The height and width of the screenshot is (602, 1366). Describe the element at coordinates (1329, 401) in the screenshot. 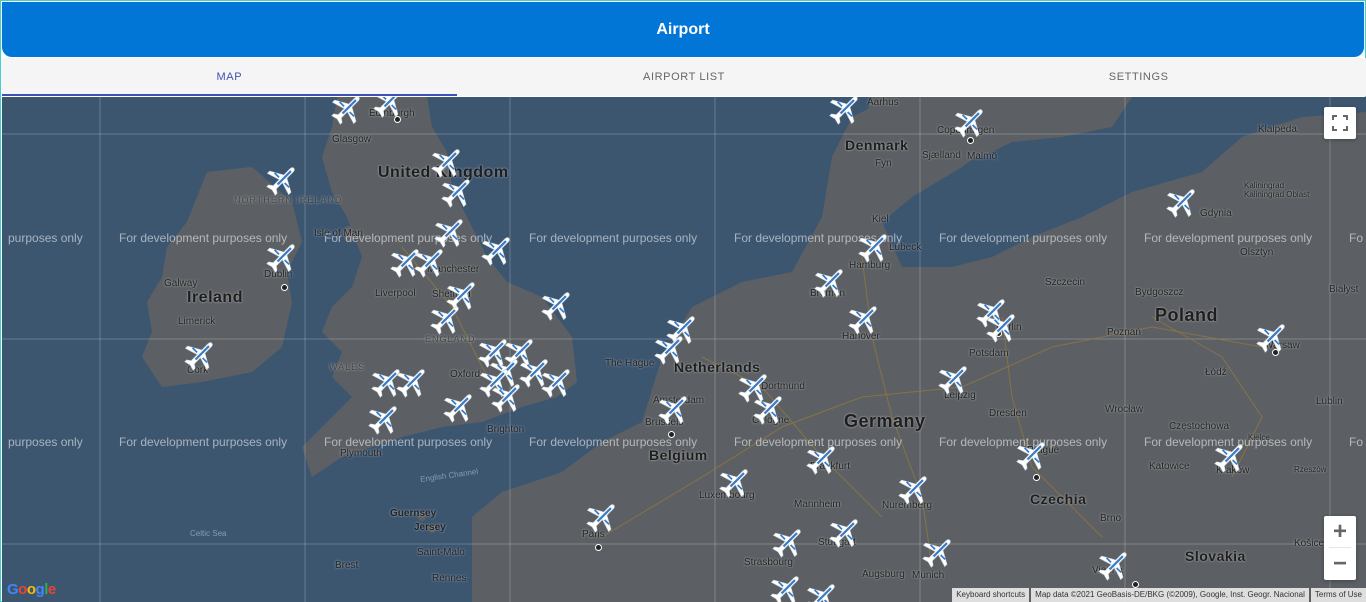

I see `city-label: Lublin` at that location.